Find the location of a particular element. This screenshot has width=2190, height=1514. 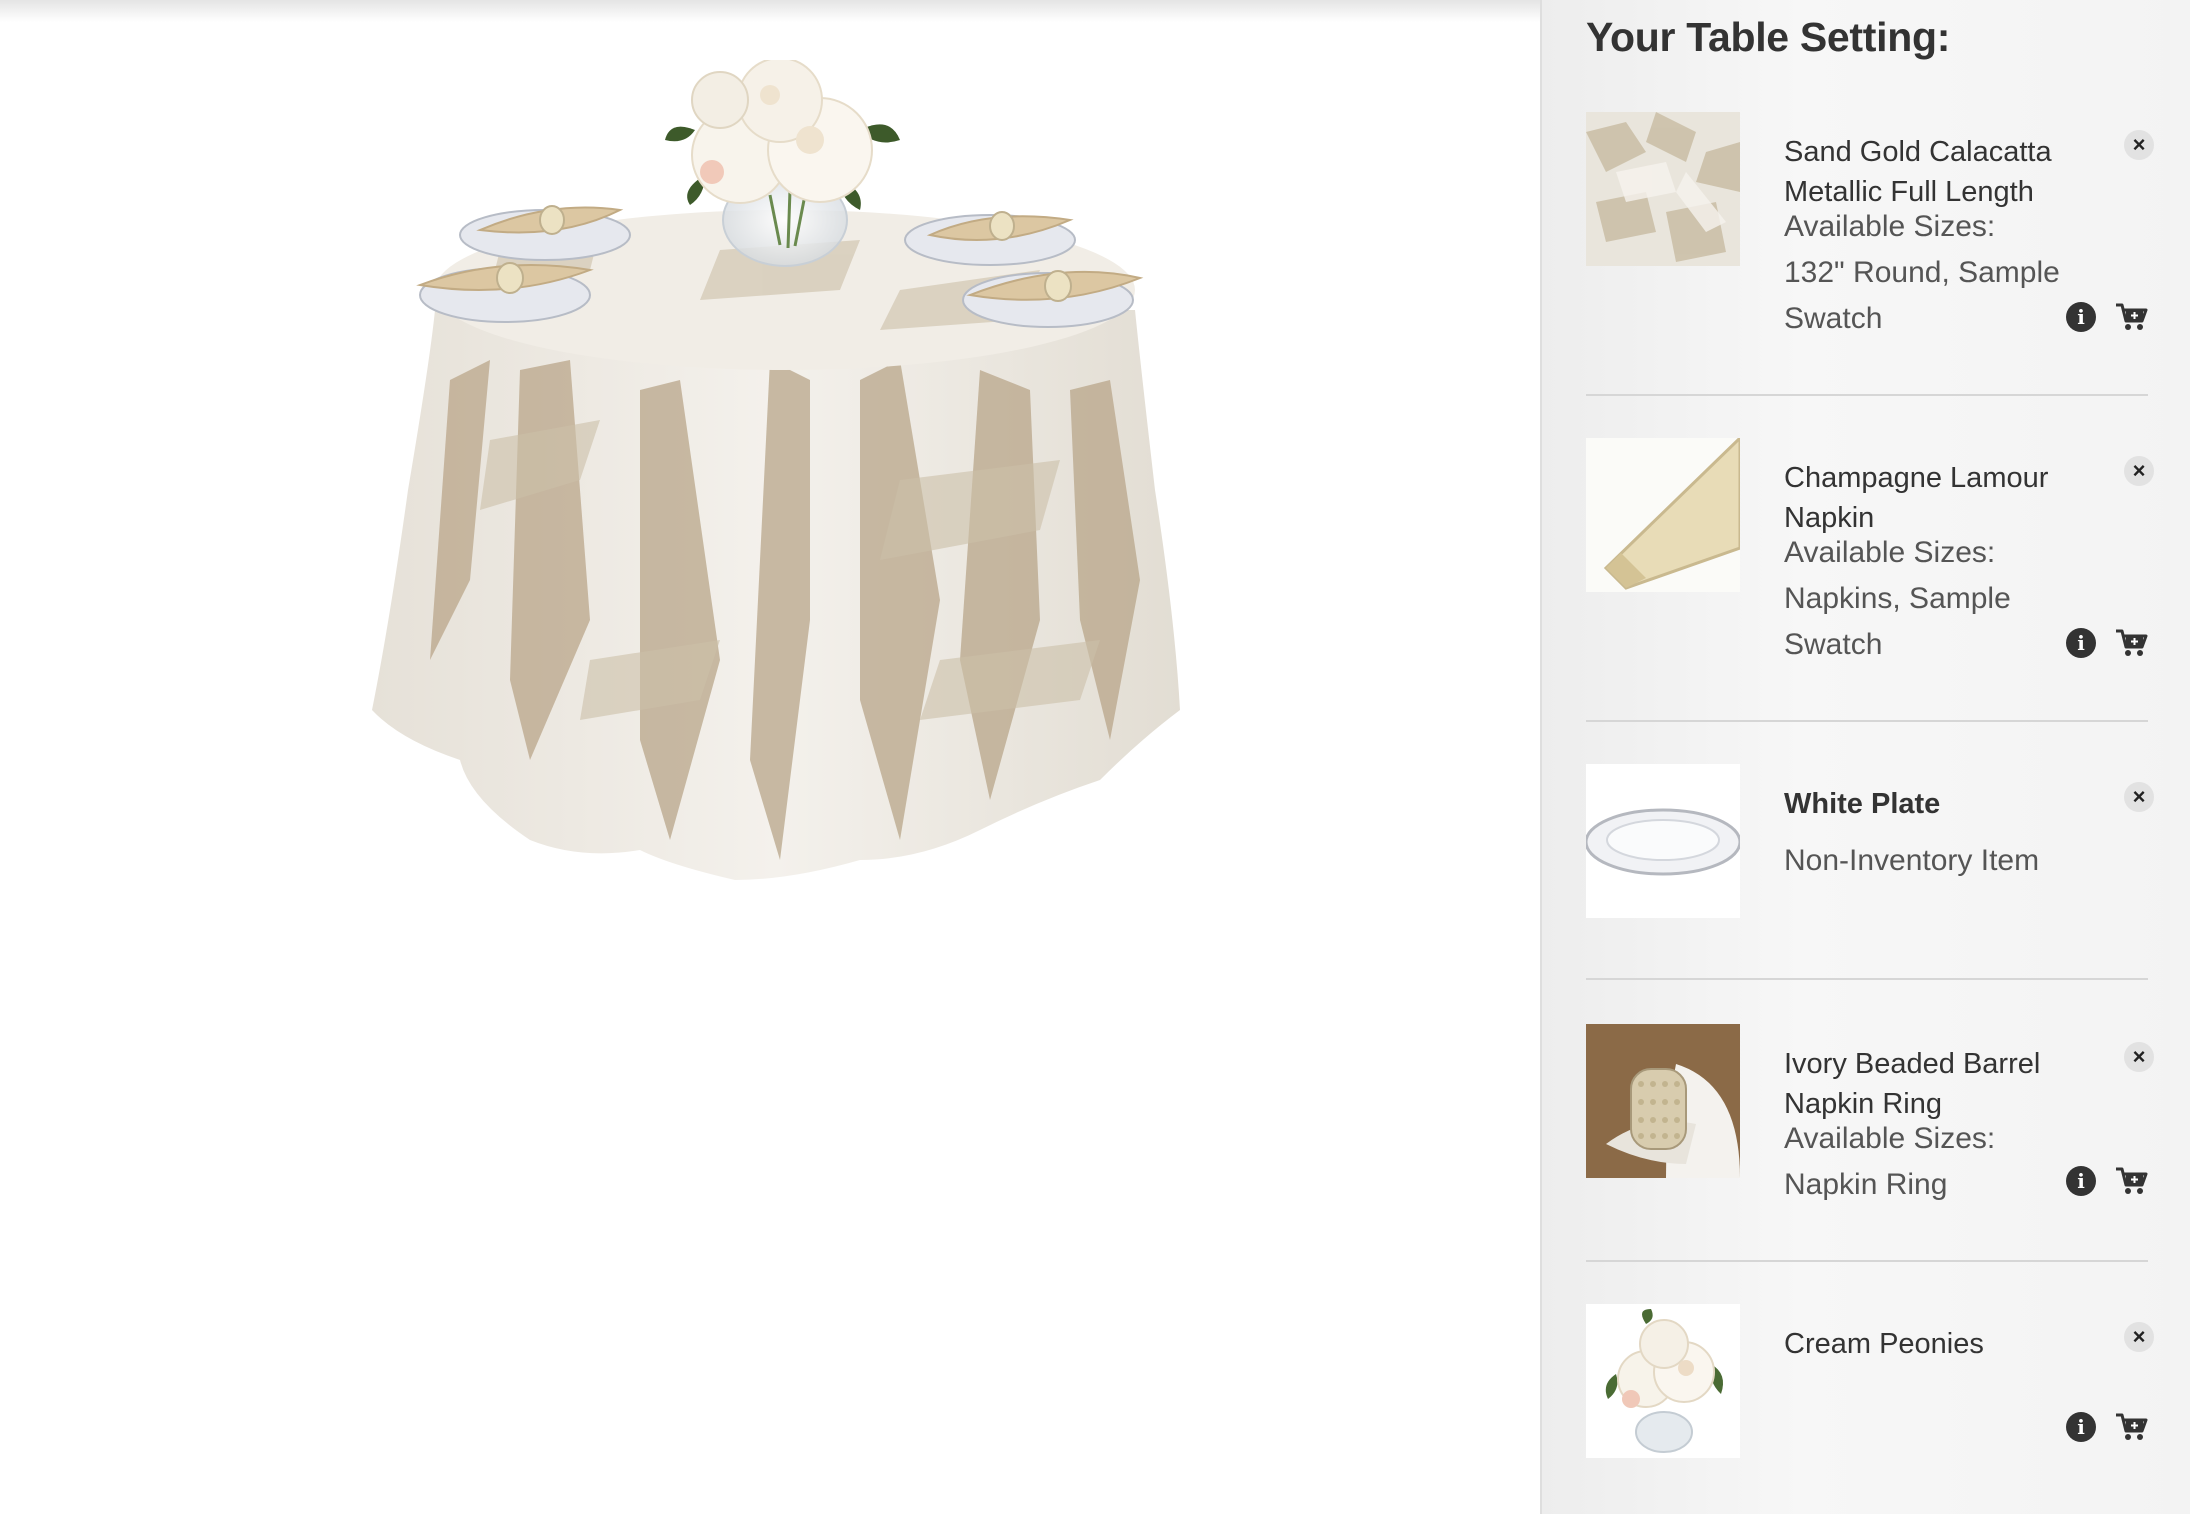

item-name: Cream Peonies is located at coordinates (1934, 1344).